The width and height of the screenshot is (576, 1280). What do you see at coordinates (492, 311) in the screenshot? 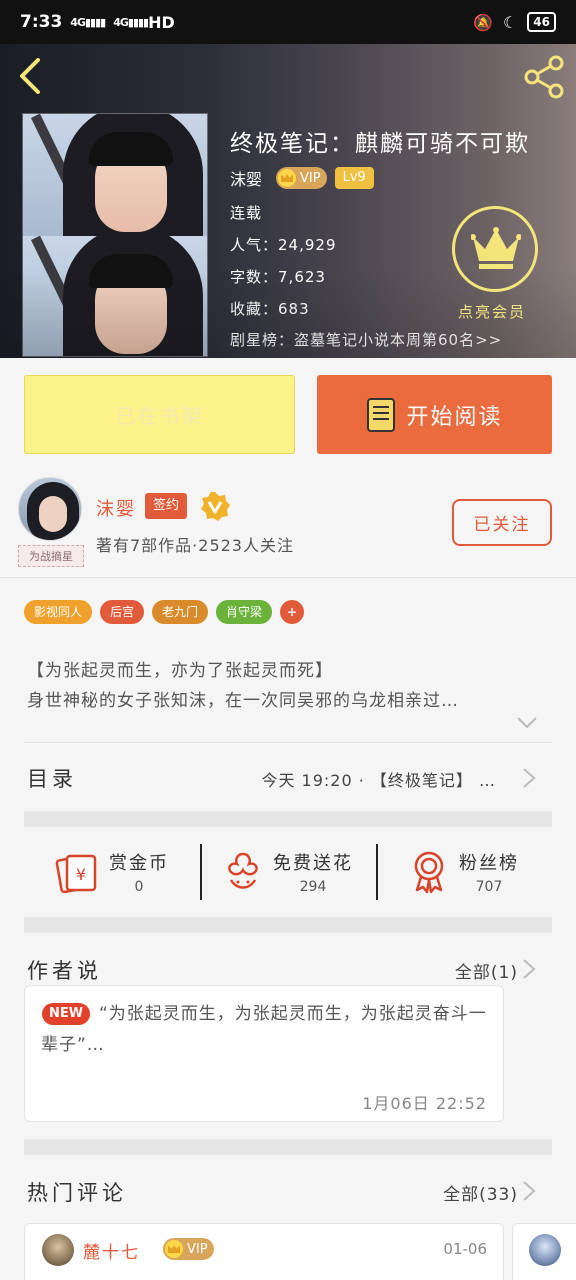
I see `vip-member-label: 点亮会员` at bounding box center [492, 311].